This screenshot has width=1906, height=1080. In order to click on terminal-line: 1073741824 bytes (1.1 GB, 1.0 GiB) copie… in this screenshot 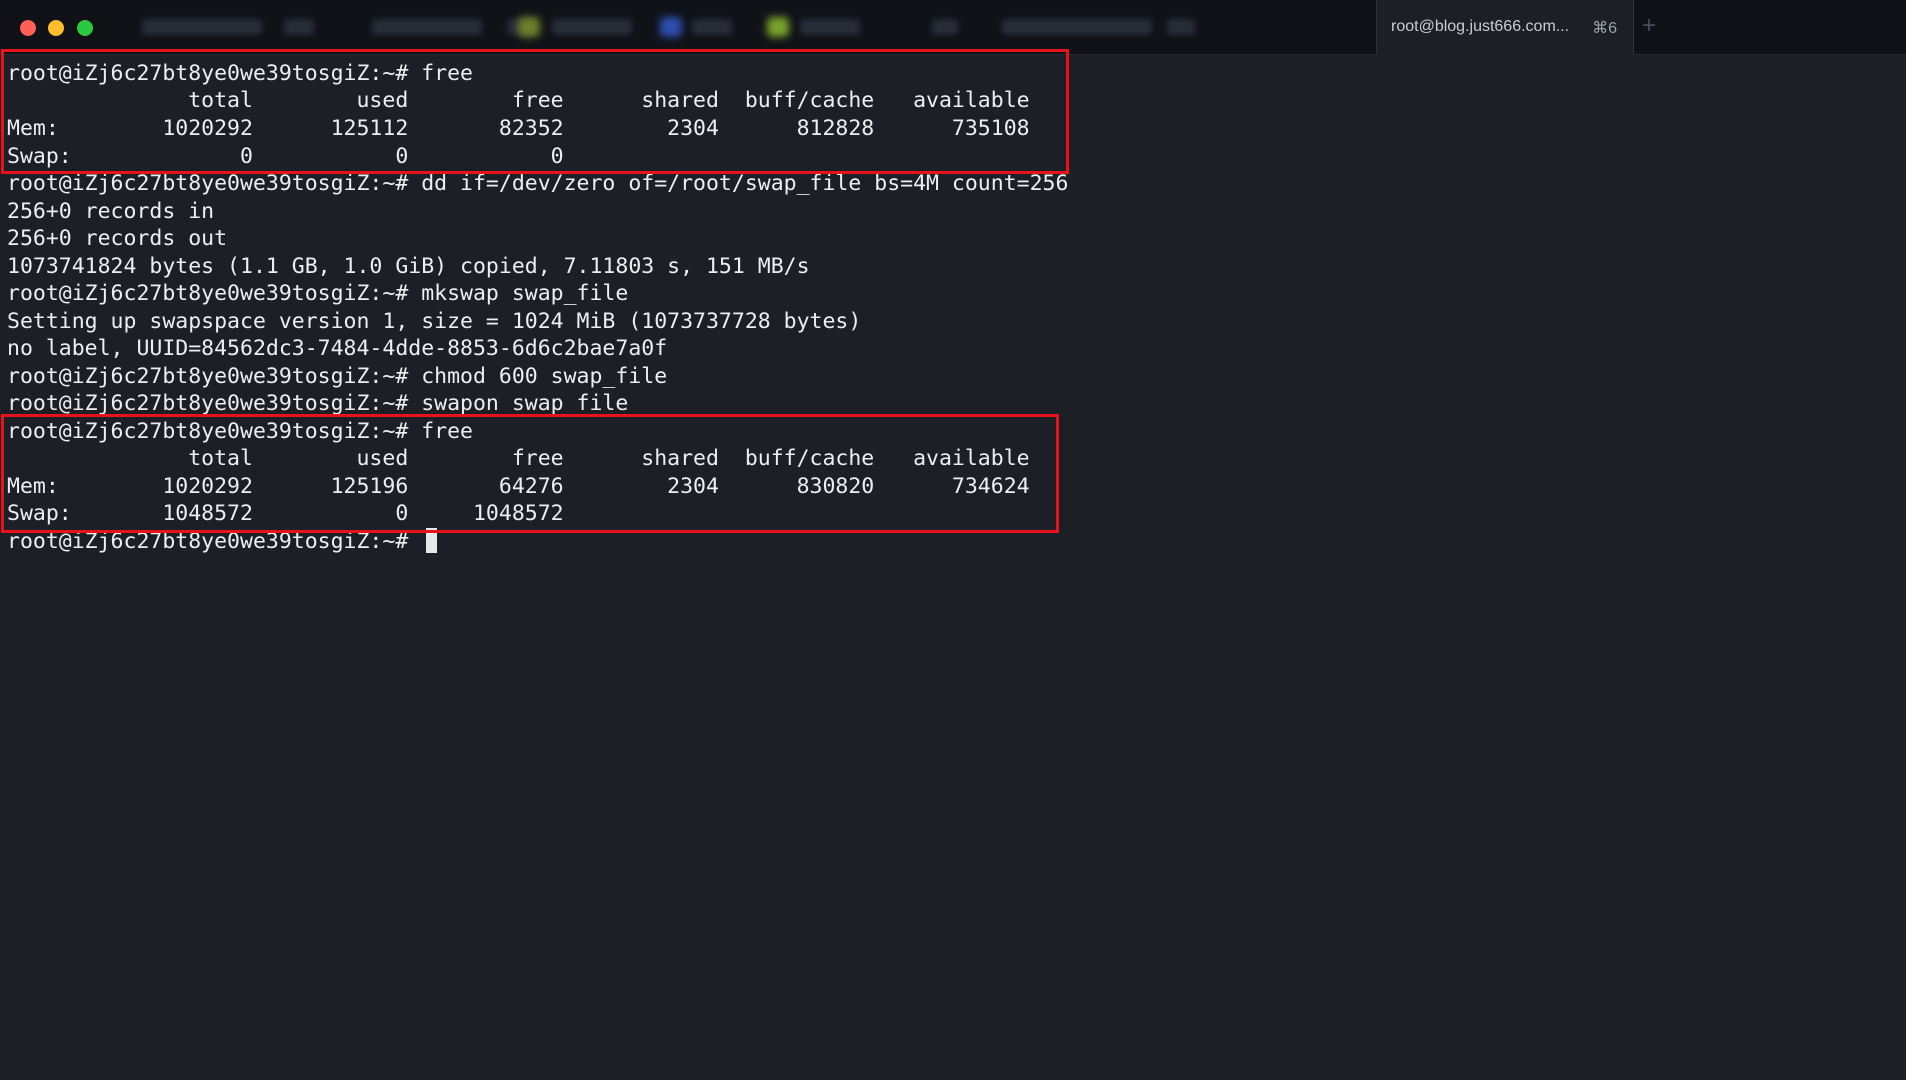, I will do `click(408, 266)`.